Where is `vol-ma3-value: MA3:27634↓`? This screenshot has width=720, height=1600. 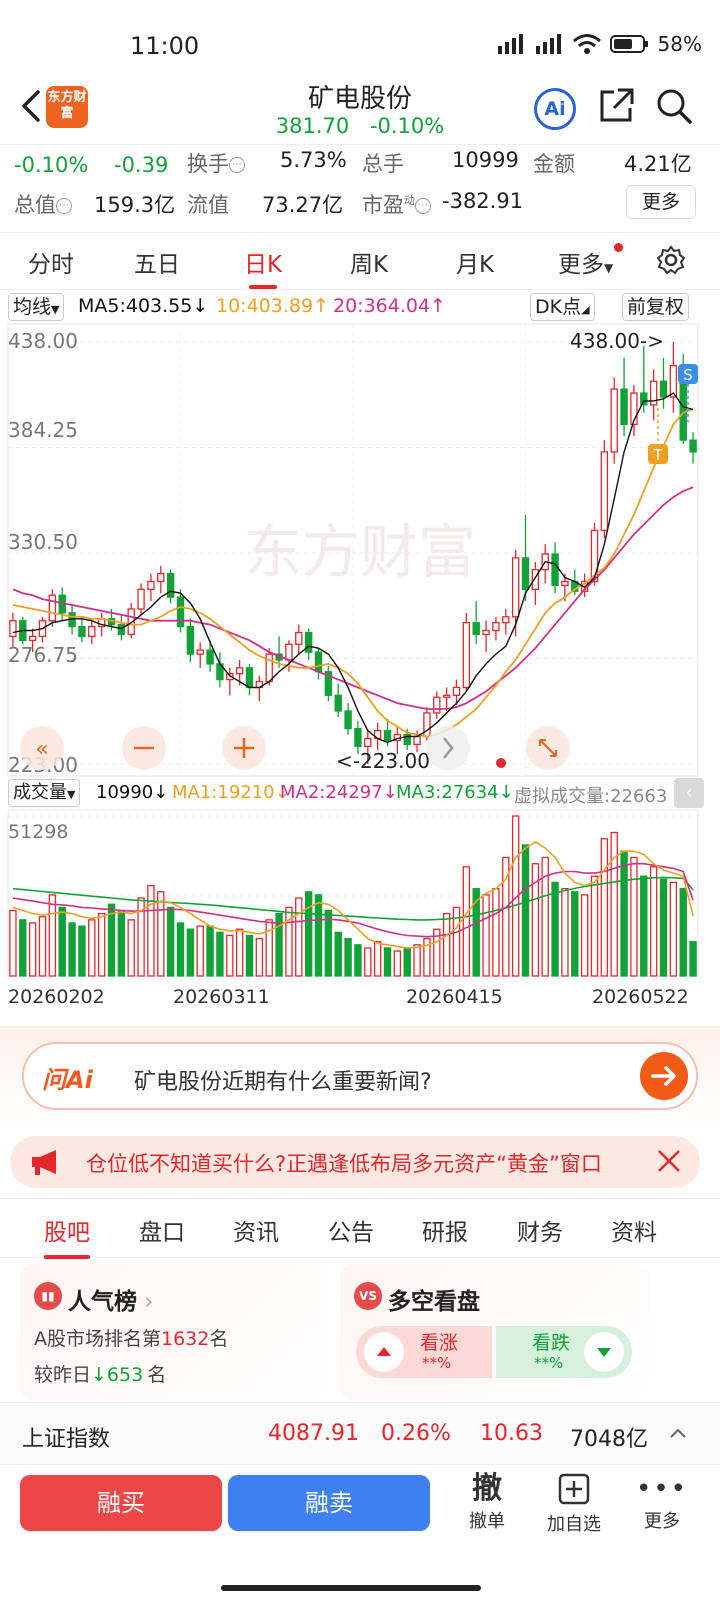 vol-ma3-value: MA3:27634↓ is located at coordinates (455, 792).